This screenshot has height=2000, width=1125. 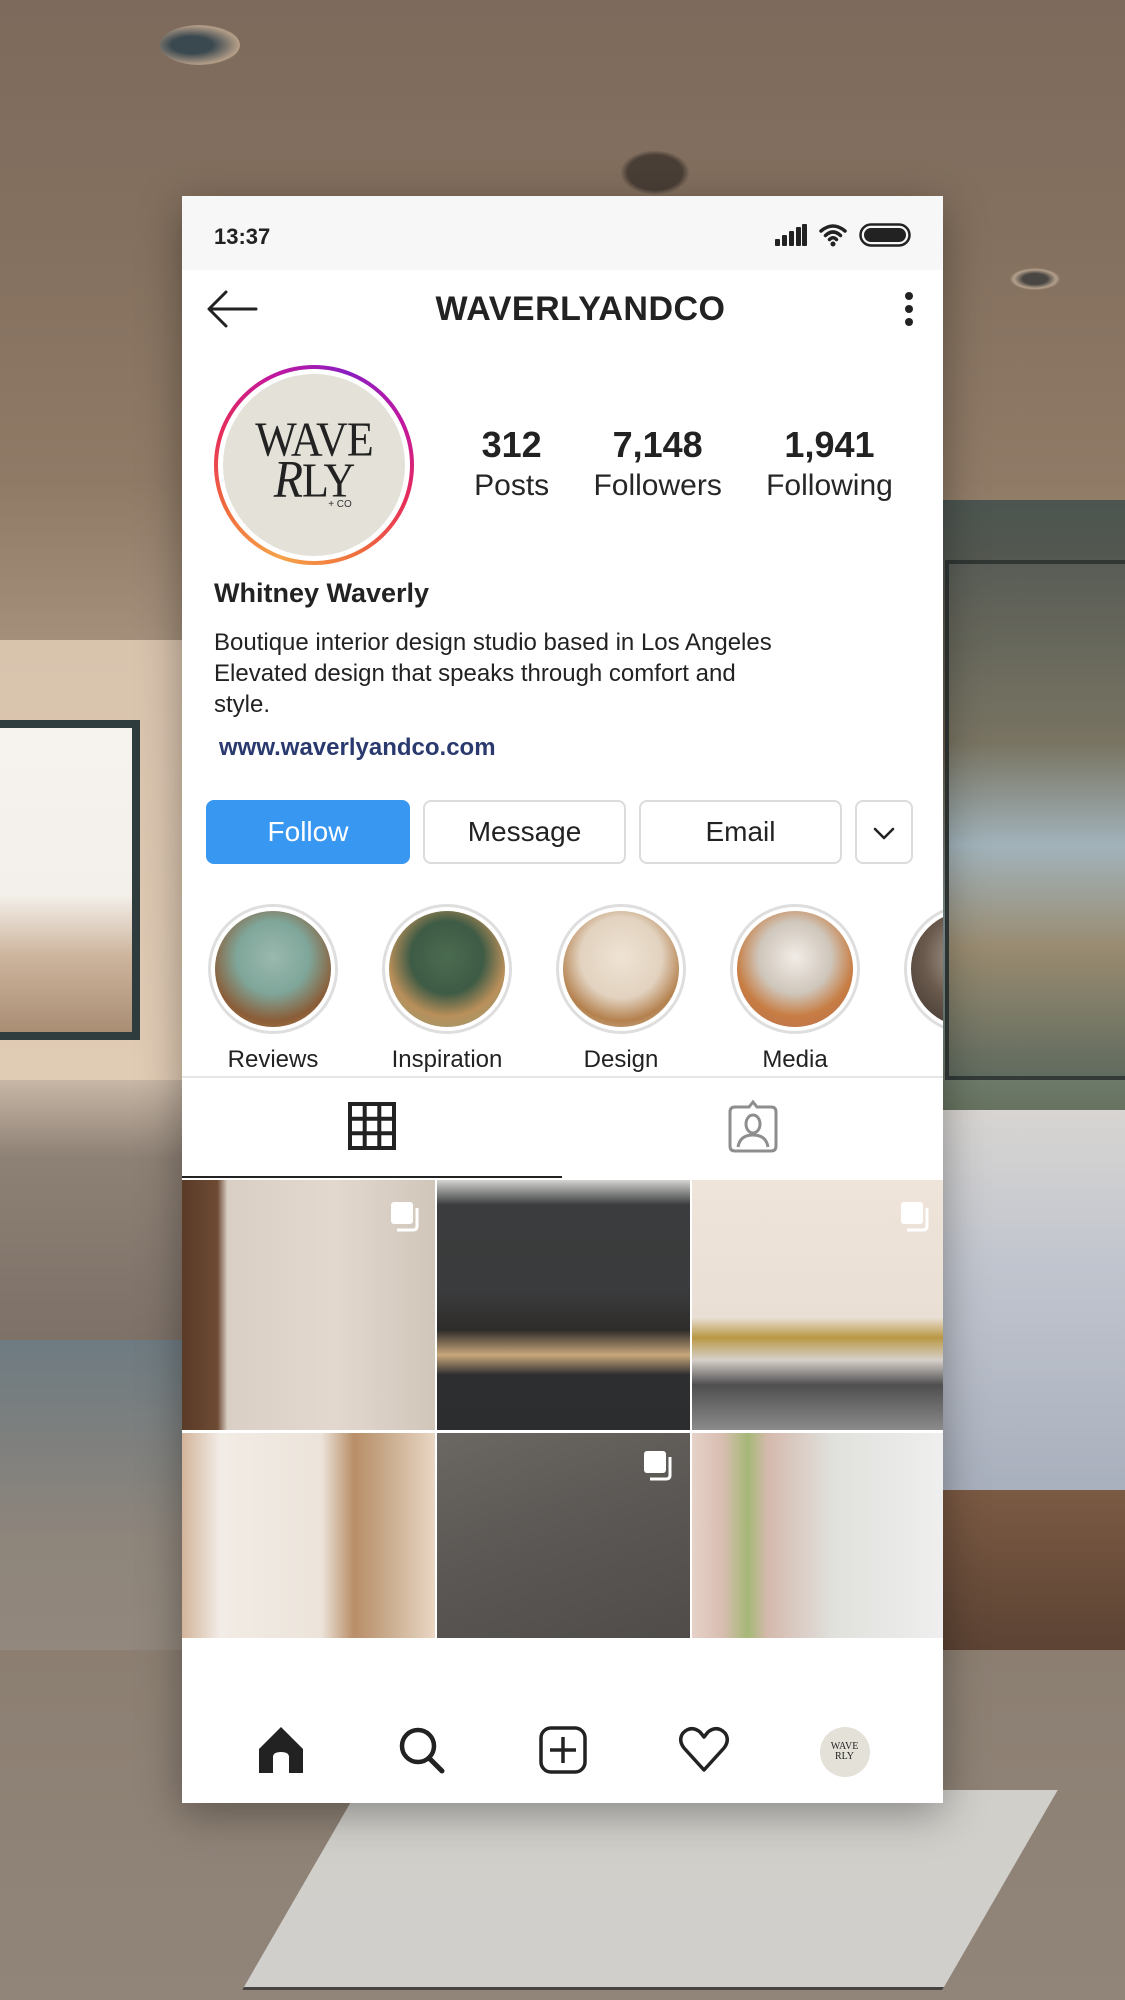 What do you see at coordinates (242, 236) in the screenshot?
I see `status-time: 13:37` at bounding box center [242, 236].